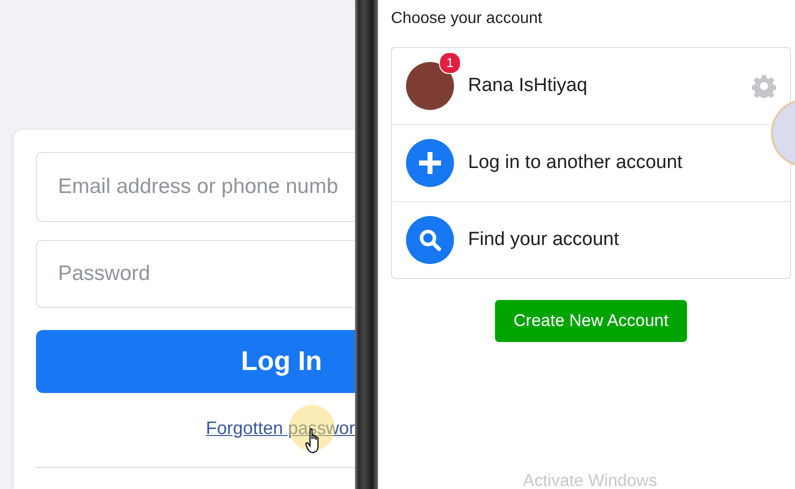 The image size is (795, 489). What do you see at coordinates (576, 163) in the screenshot?
I see `account-option-label: Log in to another account` at bounding box center [576, 163].